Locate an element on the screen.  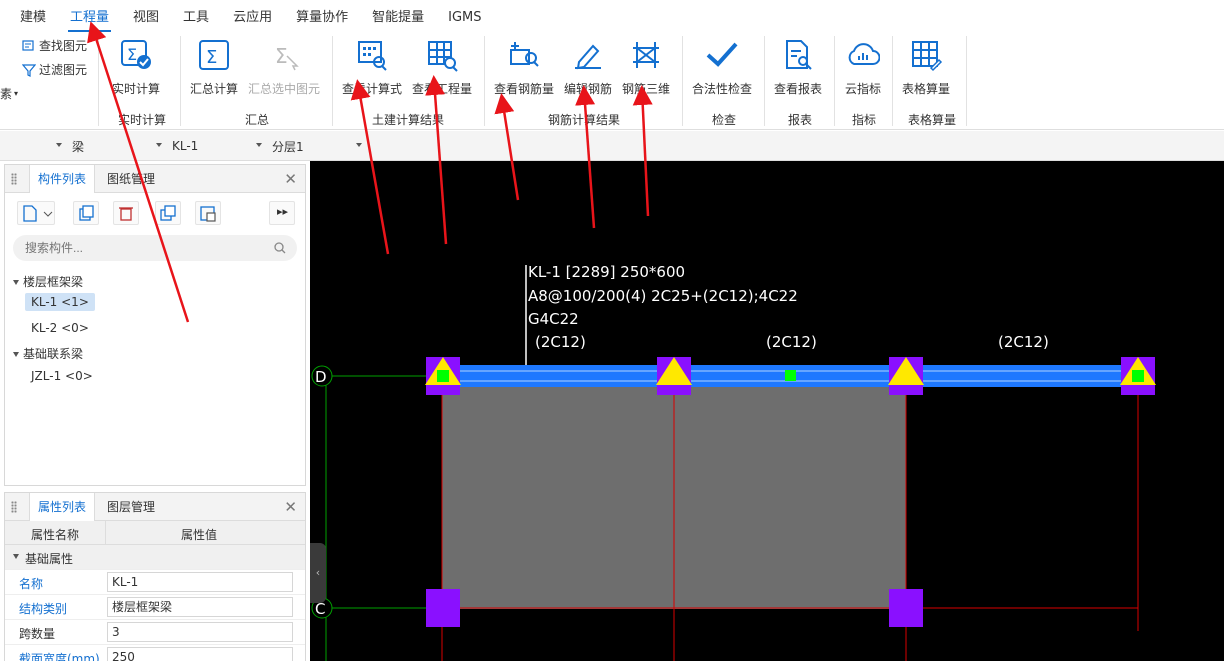
group-label-table: 表格算量 is located at coordinates (932, 120).